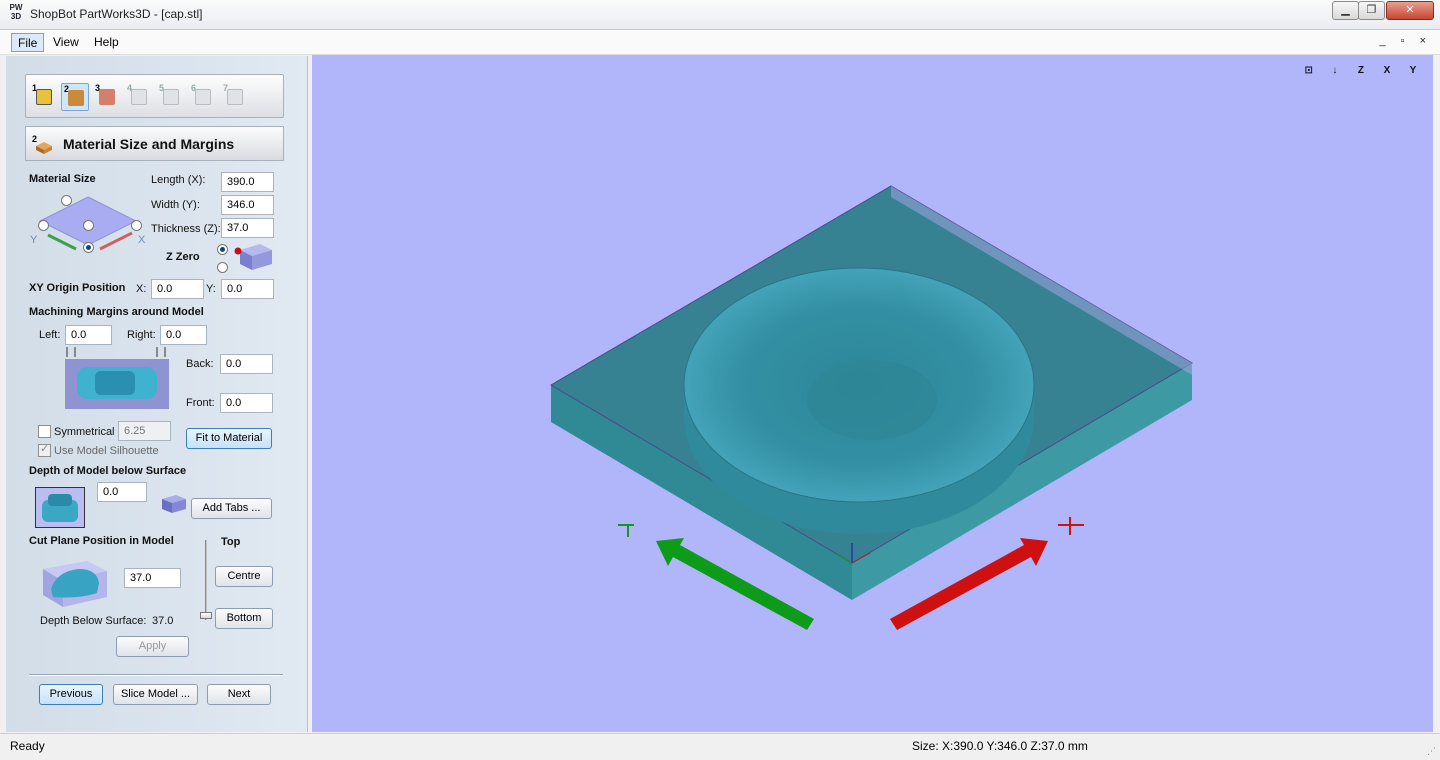 The height and width of the screenshot is (760, 1440). What do you see at coordinates (177, 289) in the screenshot?
I see `origin-x-input: 0.0` at bounding box center [177, 289].